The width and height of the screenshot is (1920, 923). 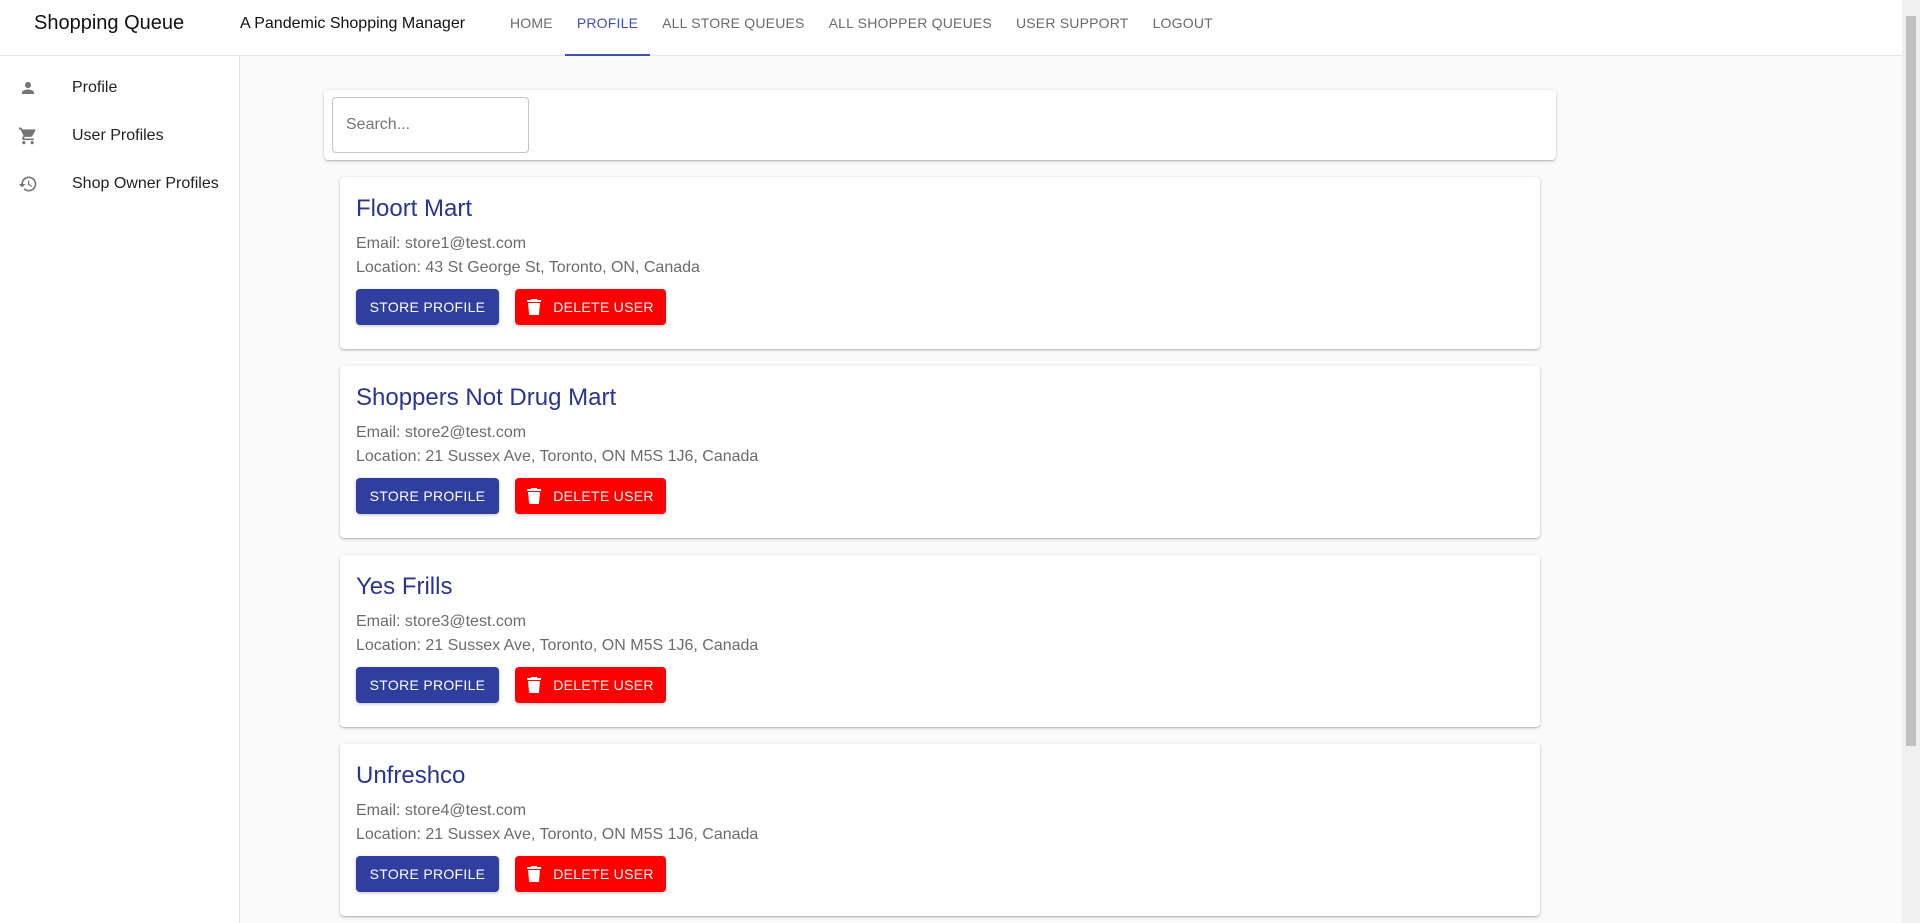 I want to click on store-name: Unfreshco, so click(x=411, y=775).